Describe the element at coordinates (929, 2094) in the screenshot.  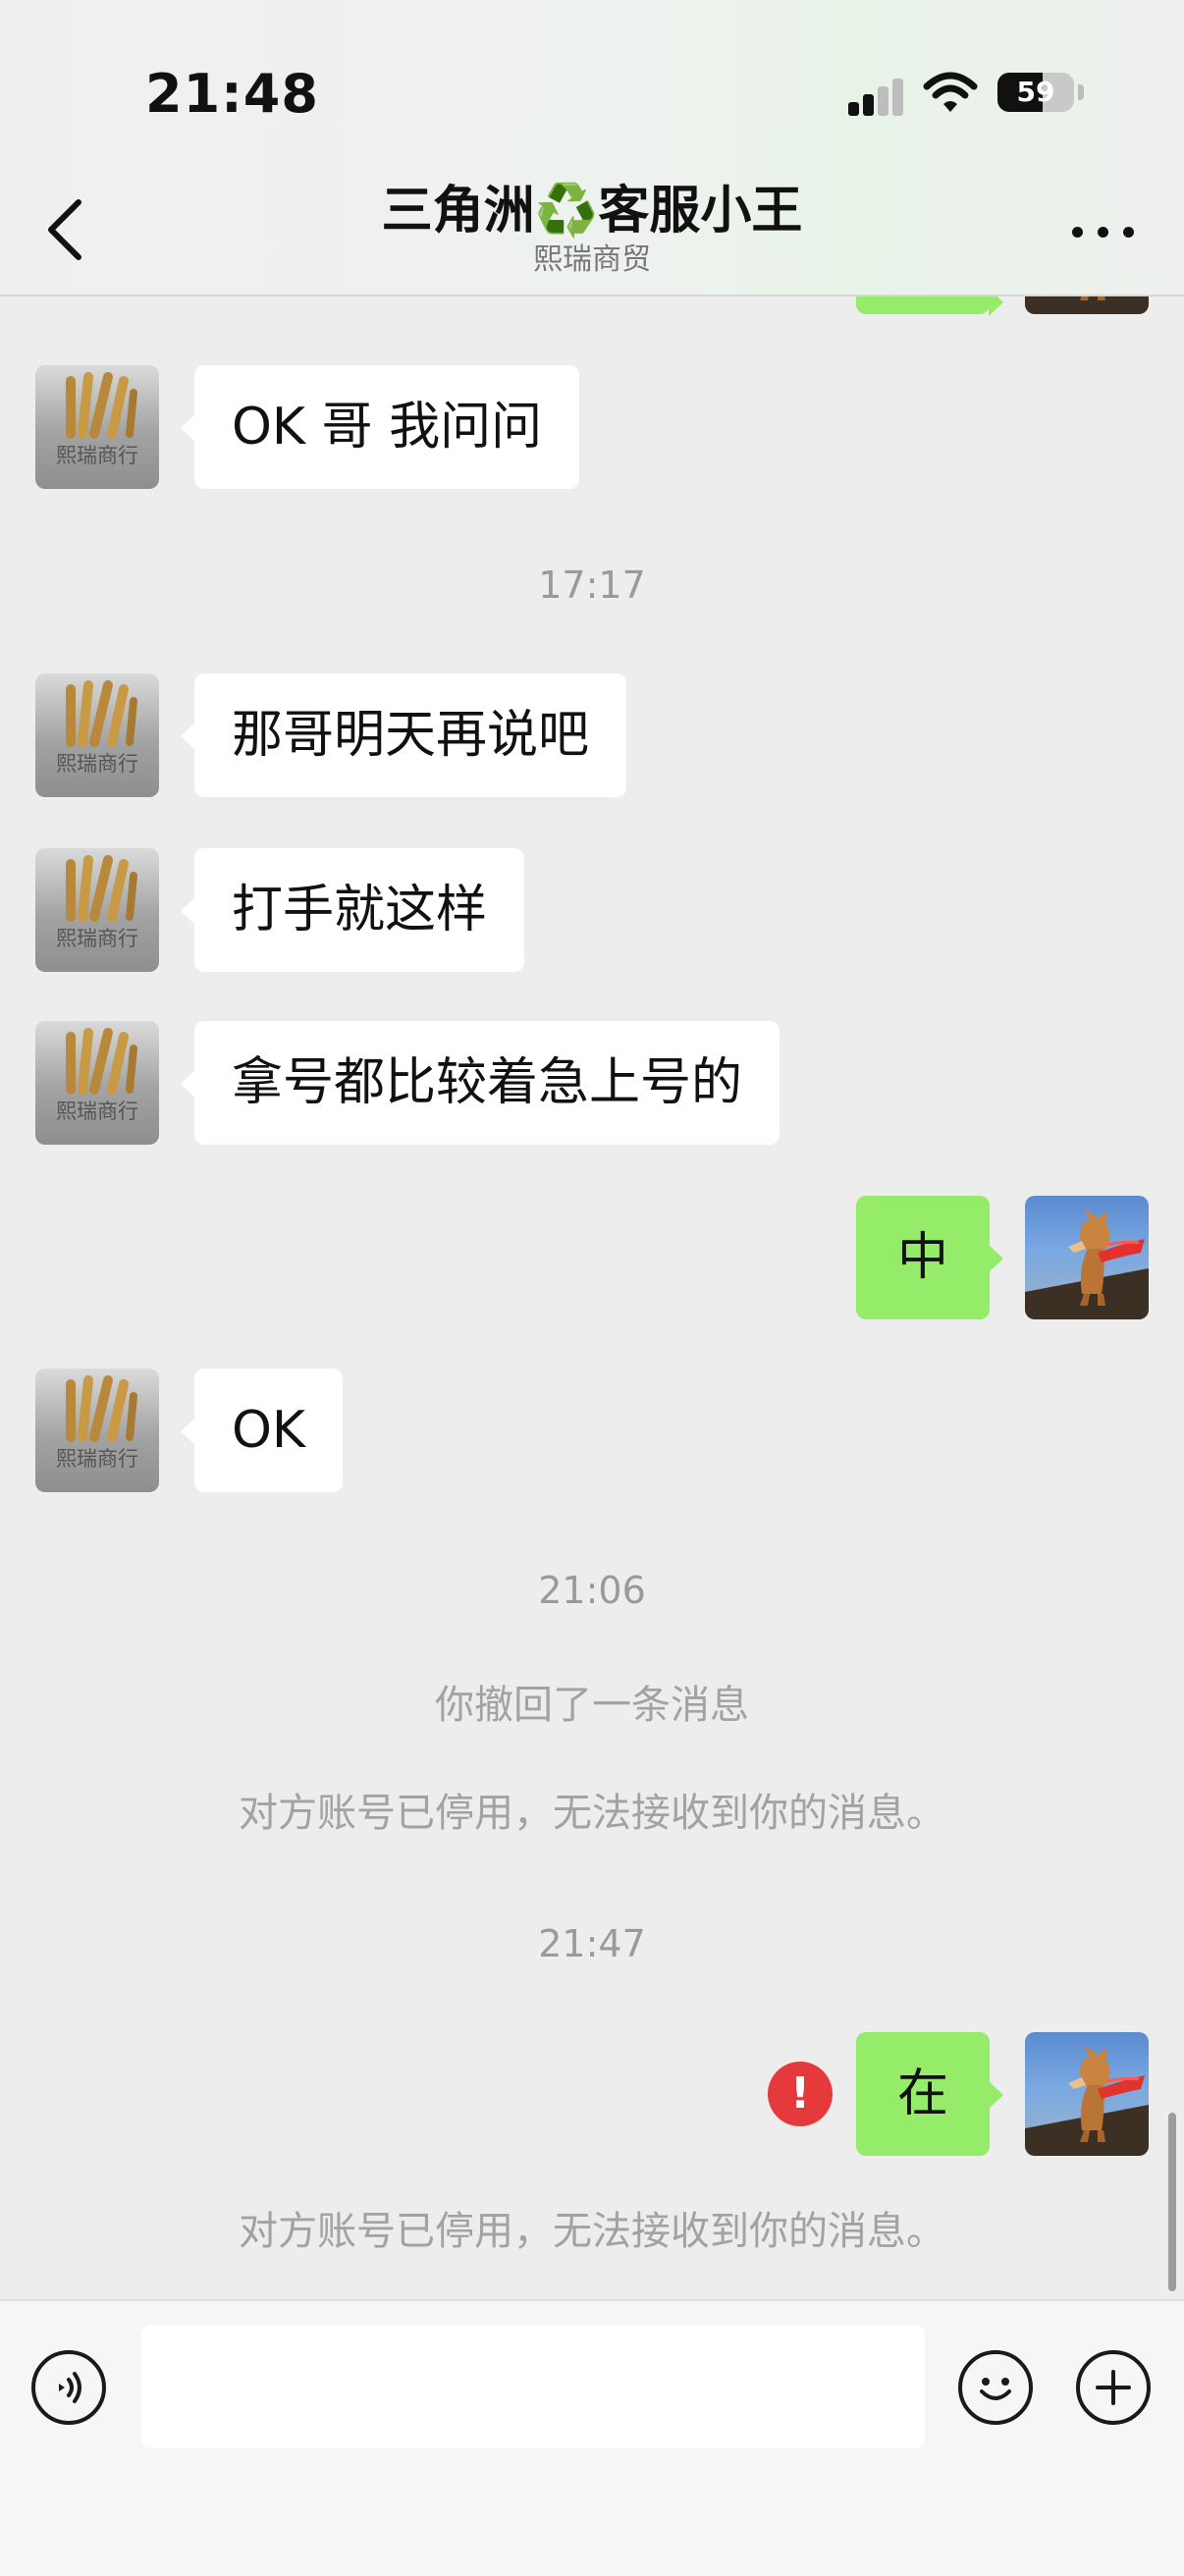
I see `outgoing-message: 在` at that location.